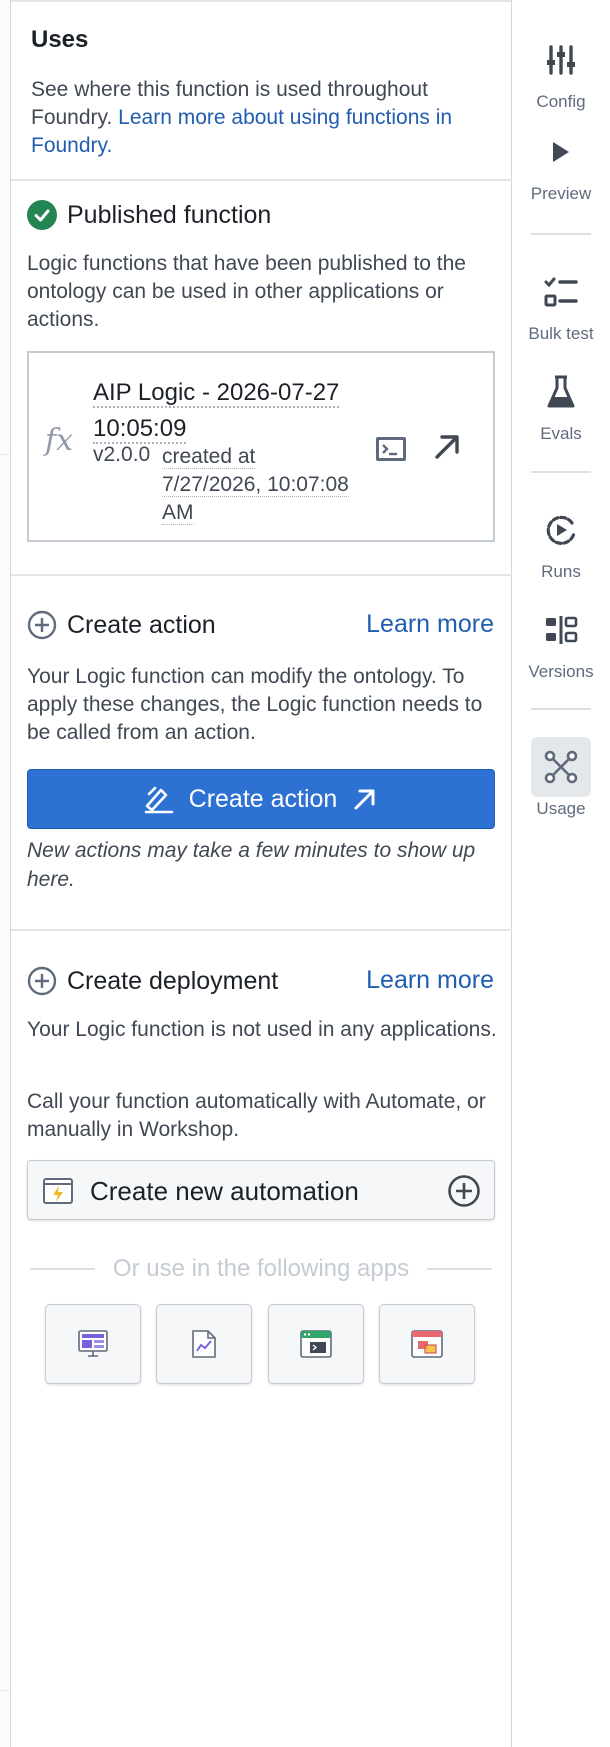 Image resolution: width=610 pixels, height=1747 pixels. I want to click on apps-separator-text: Or use in the following apps, so click(261, 1268).